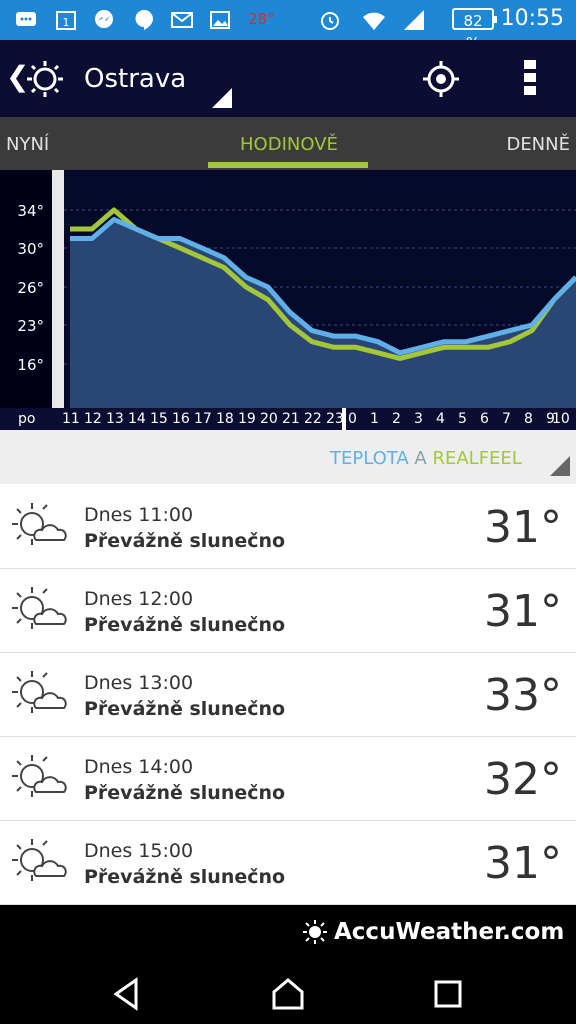 The width and height of the screenshot is (576, 1024). What do you see at coordinates (27, 419) in the screenshot?
I see `x-axis-day-label: po` at bounding box center [27, 419].